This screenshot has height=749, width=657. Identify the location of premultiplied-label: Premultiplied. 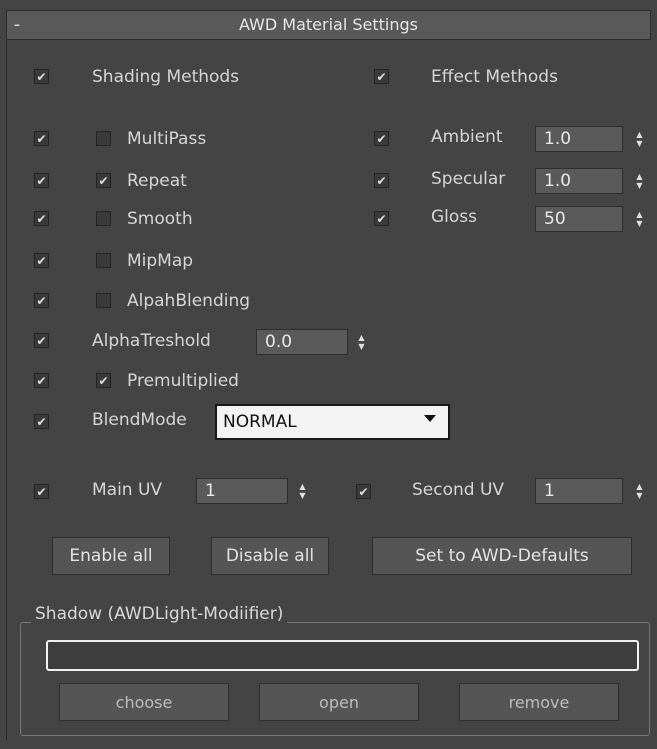
(183, 381).